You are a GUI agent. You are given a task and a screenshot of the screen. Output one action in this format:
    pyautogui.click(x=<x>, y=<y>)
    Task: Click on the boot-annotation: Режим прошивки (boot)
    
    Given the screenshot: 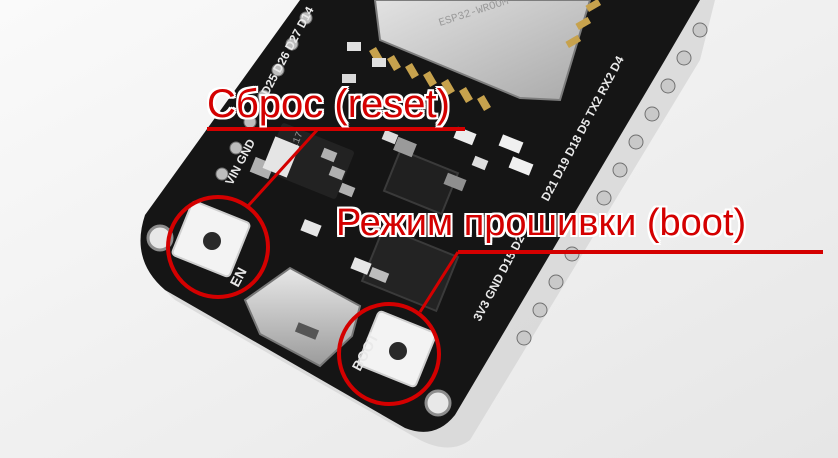 What is the action you would take?
    pyautogui.click(x=541, y=223)
    